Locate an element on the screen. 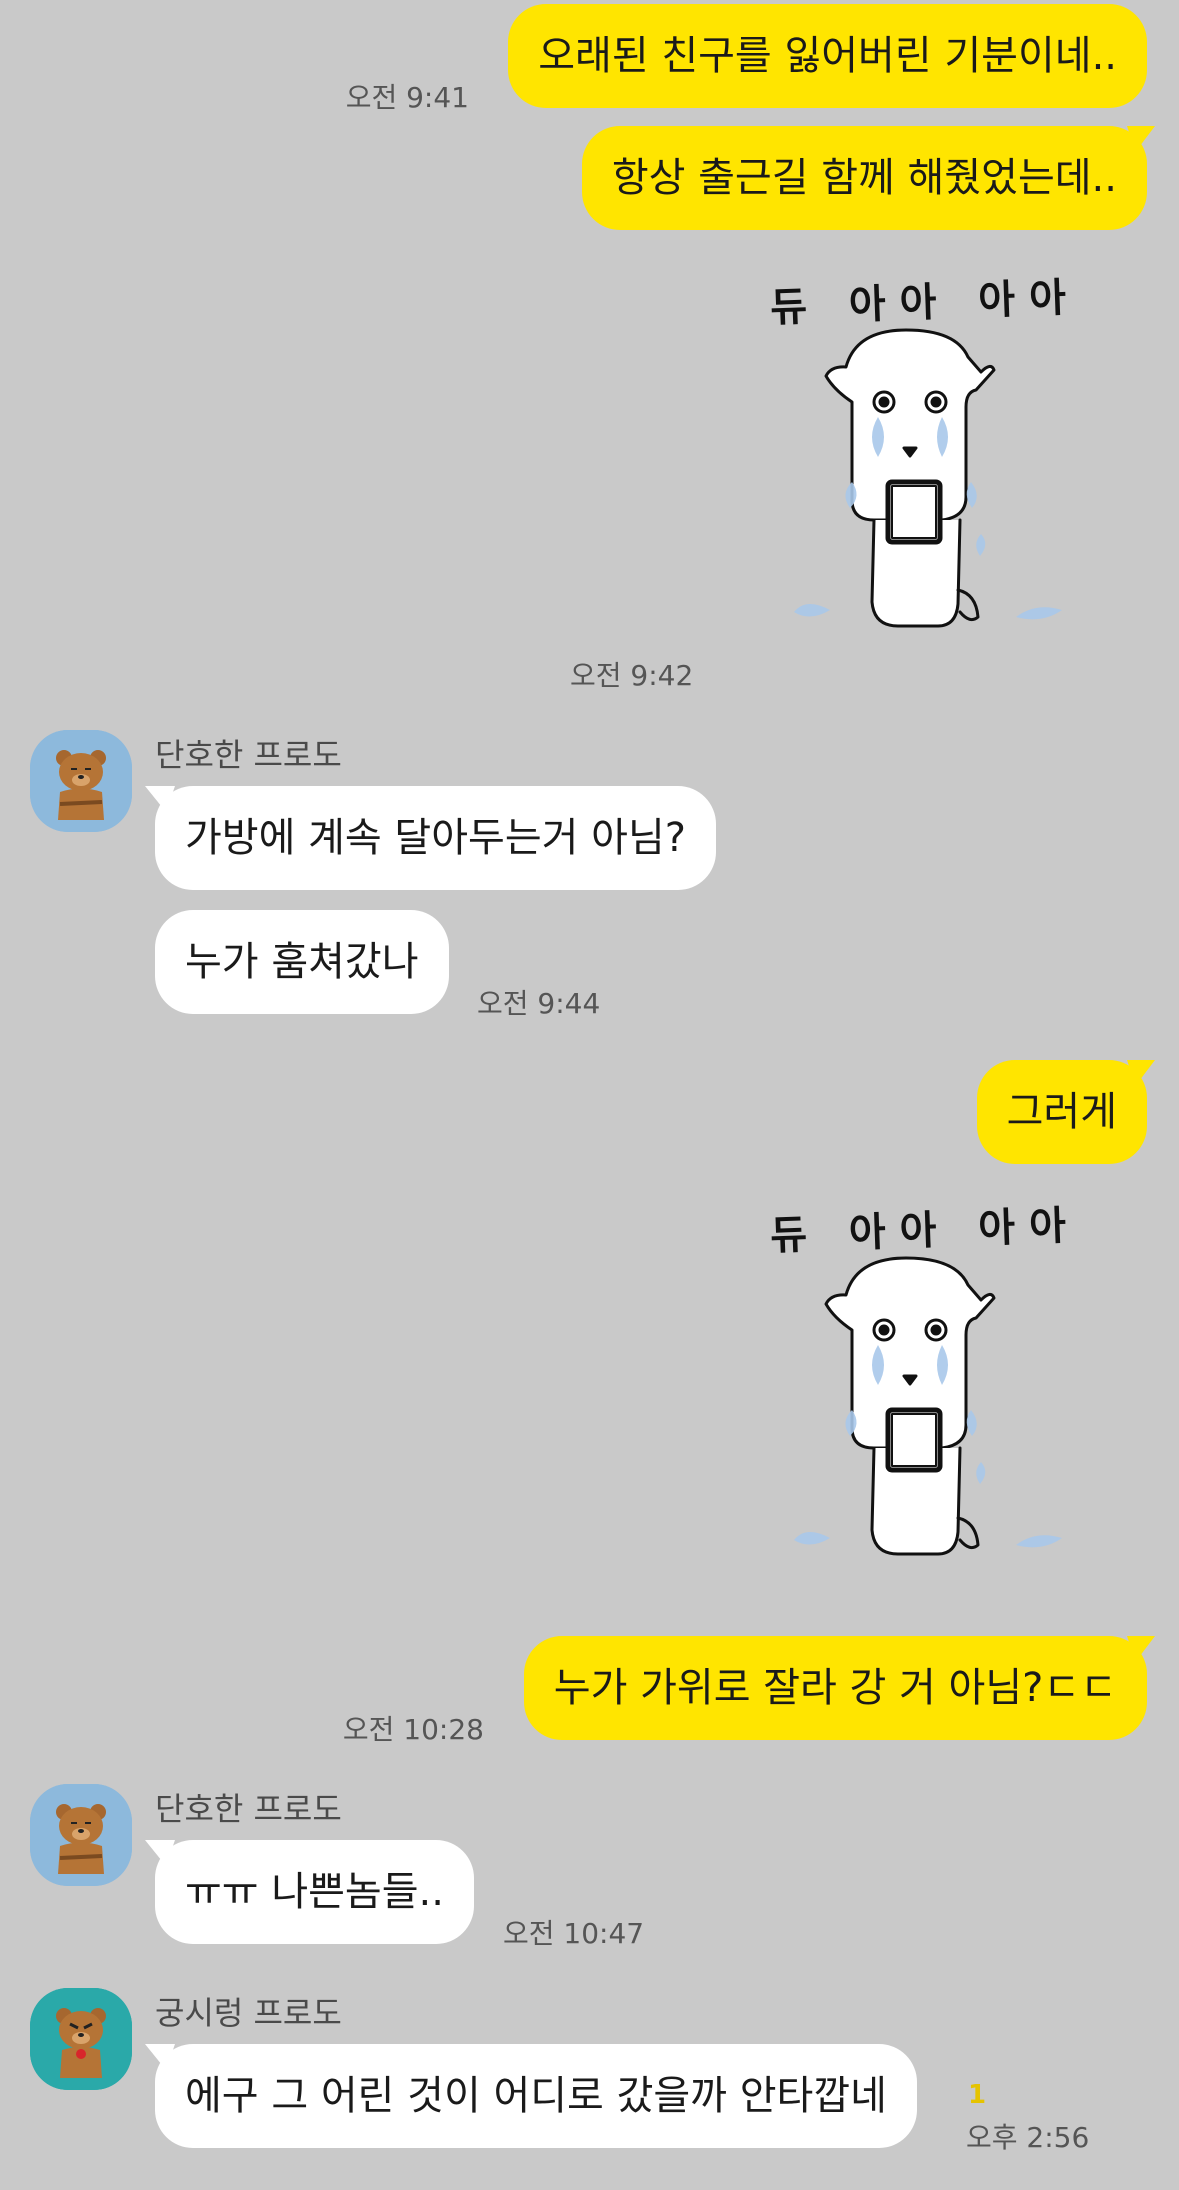 This screenshot has width=1179, height=2190. message-time: 오전 9:42 is located at coordinates (632, 675).